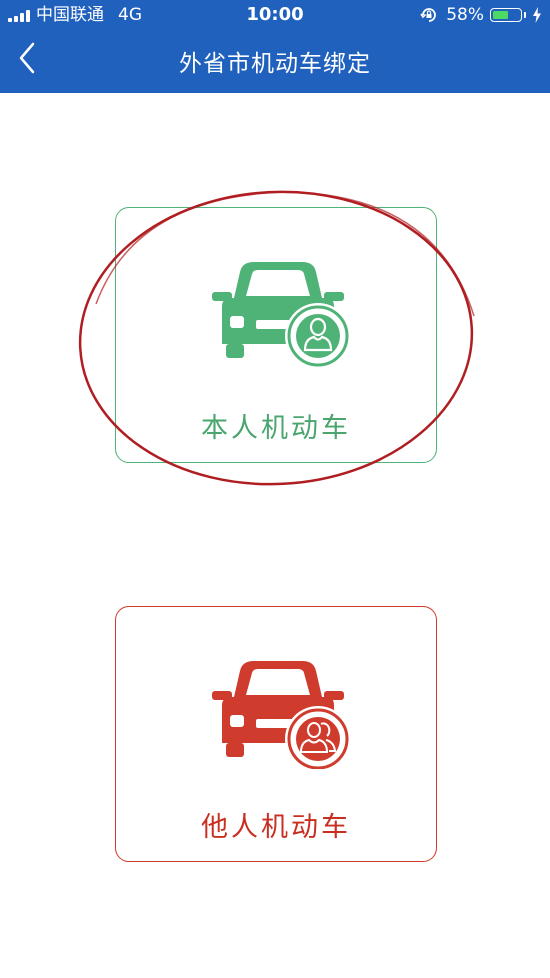  What do you see at coordinates (281, 315) in the screenshot?
I see `car-single-user-icon` at bounding box center [281, 315].